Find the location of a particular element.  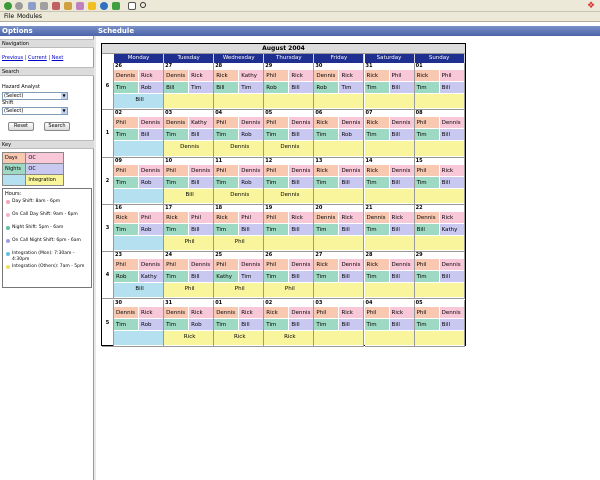

calendar-day-cell: 17 Rick Phil Tim Bill Phil is located at coordinates (189, 228).